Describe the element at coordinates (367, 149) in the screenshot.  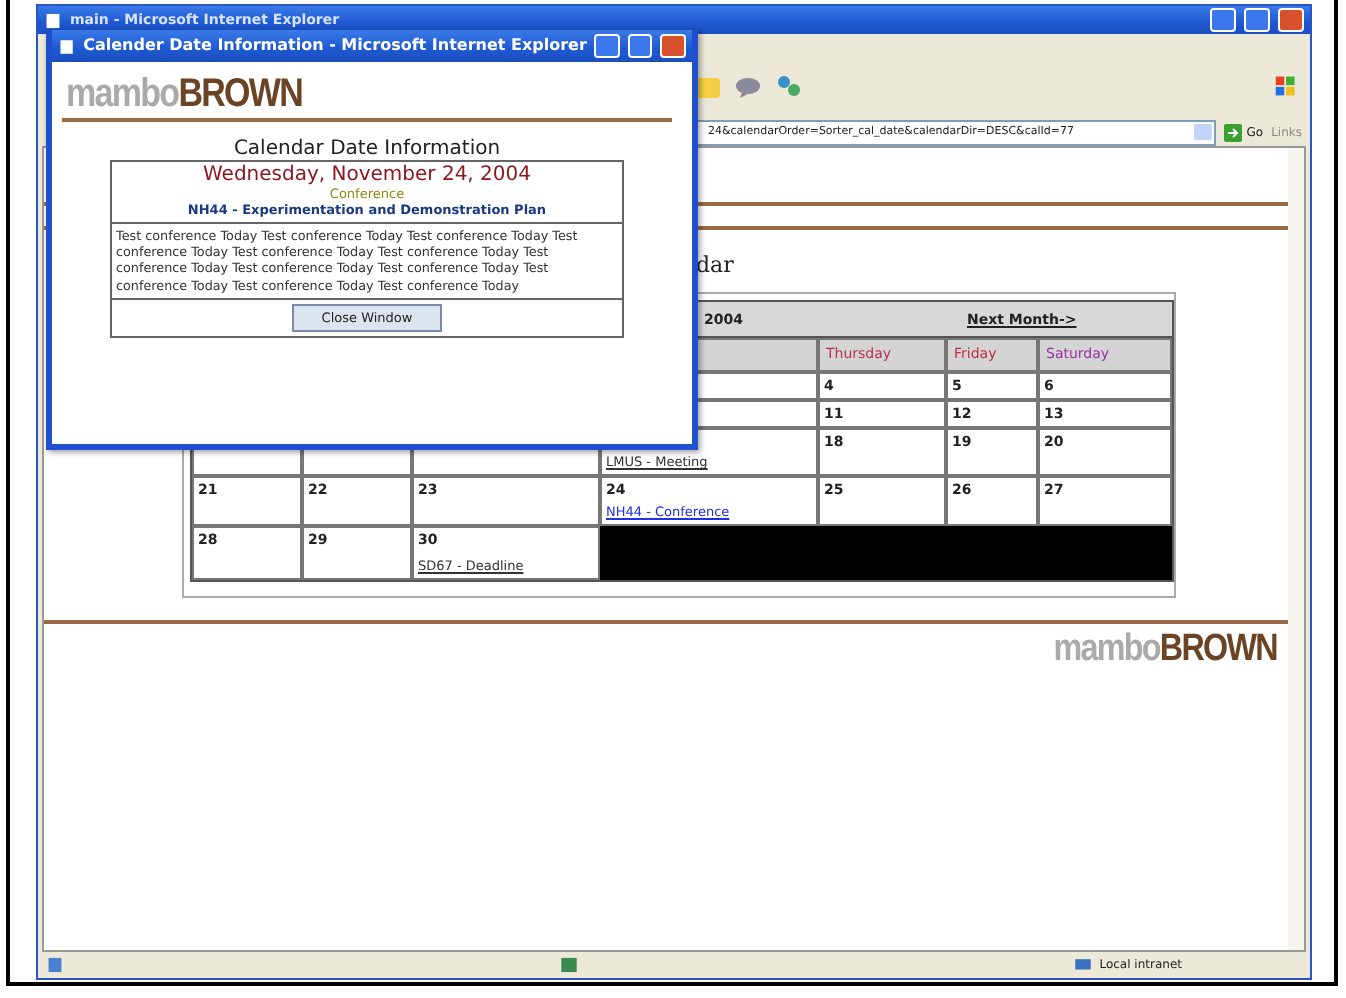
I see `popup-heading: Calendar Date Information` at that location.